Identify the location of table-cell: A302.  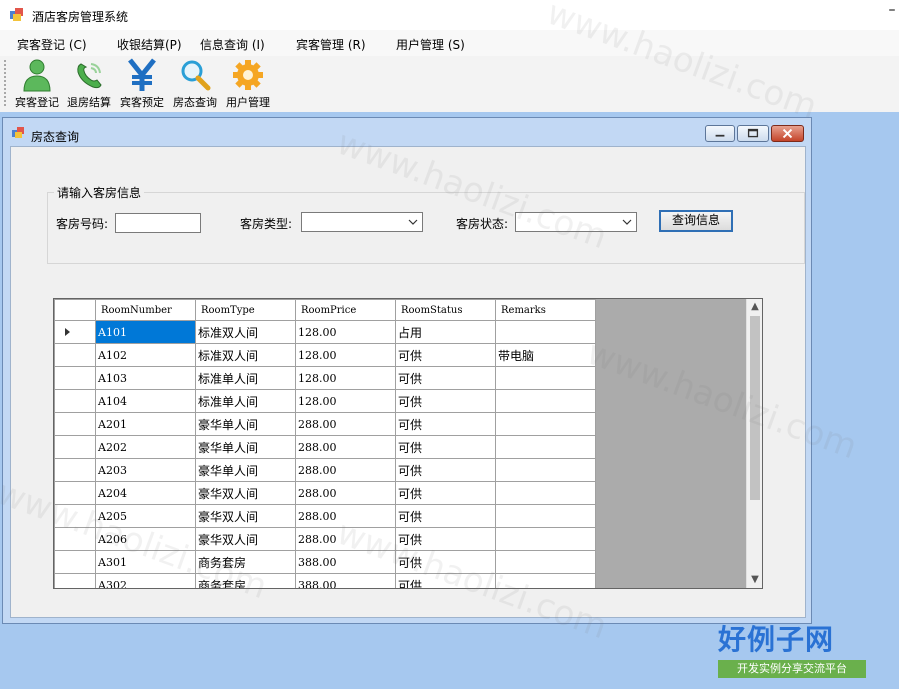
(145, 580).